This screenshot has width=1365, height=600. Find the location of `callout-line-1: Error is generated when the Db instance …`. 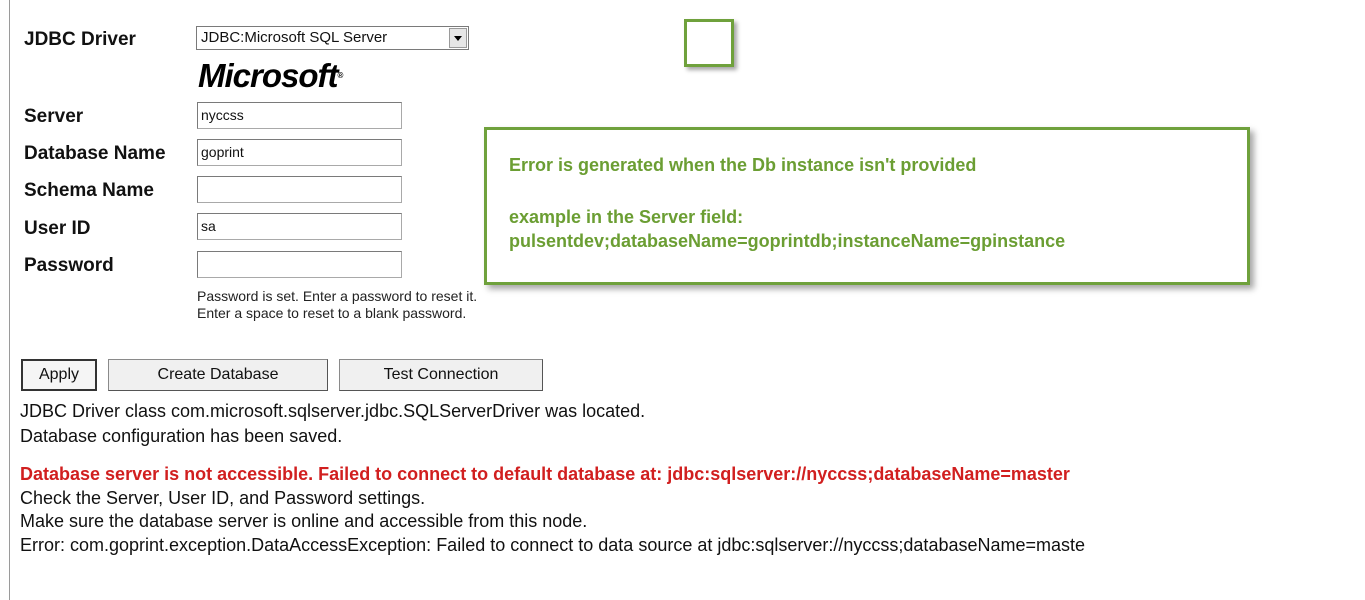

callout-line-1: Error is generated when the Db instance … is located at coordinates (743, 165).